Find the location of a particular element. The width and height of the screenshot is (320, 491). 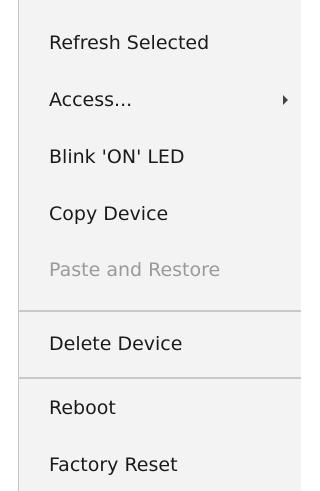

menu-item-paste-and-restore: Paste and Restore is located at coordinates (135, 270).